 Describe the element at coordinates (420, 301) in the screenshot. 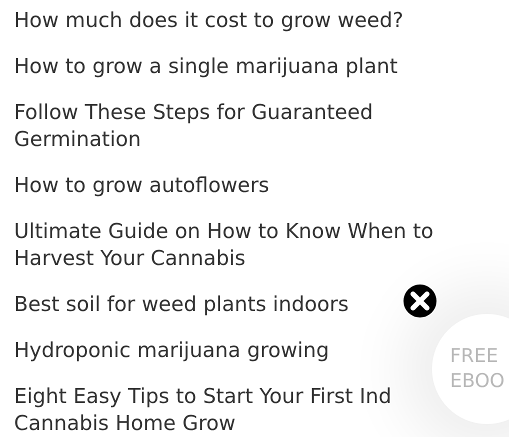

I see `close-icon` at that location.